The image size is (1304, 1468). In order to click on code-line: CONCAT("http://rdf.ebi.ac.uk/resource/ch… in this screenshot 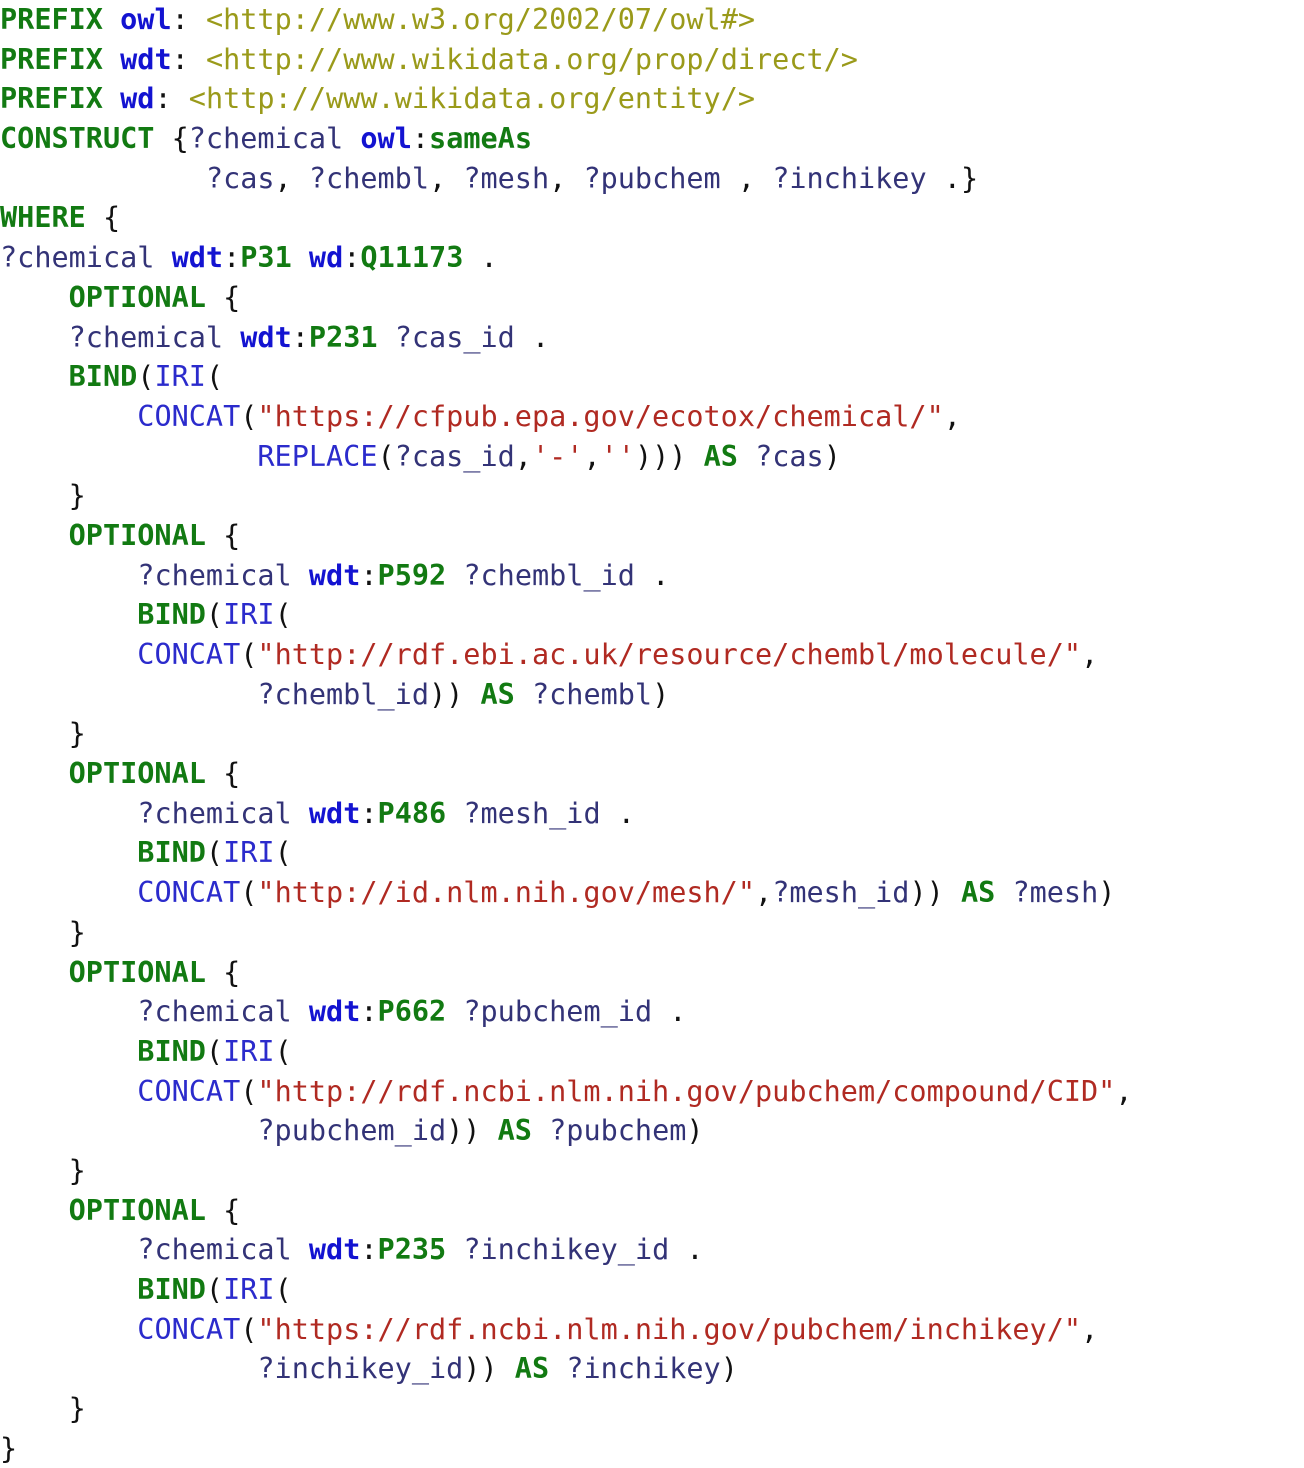, I will do `click(652, 655)`.